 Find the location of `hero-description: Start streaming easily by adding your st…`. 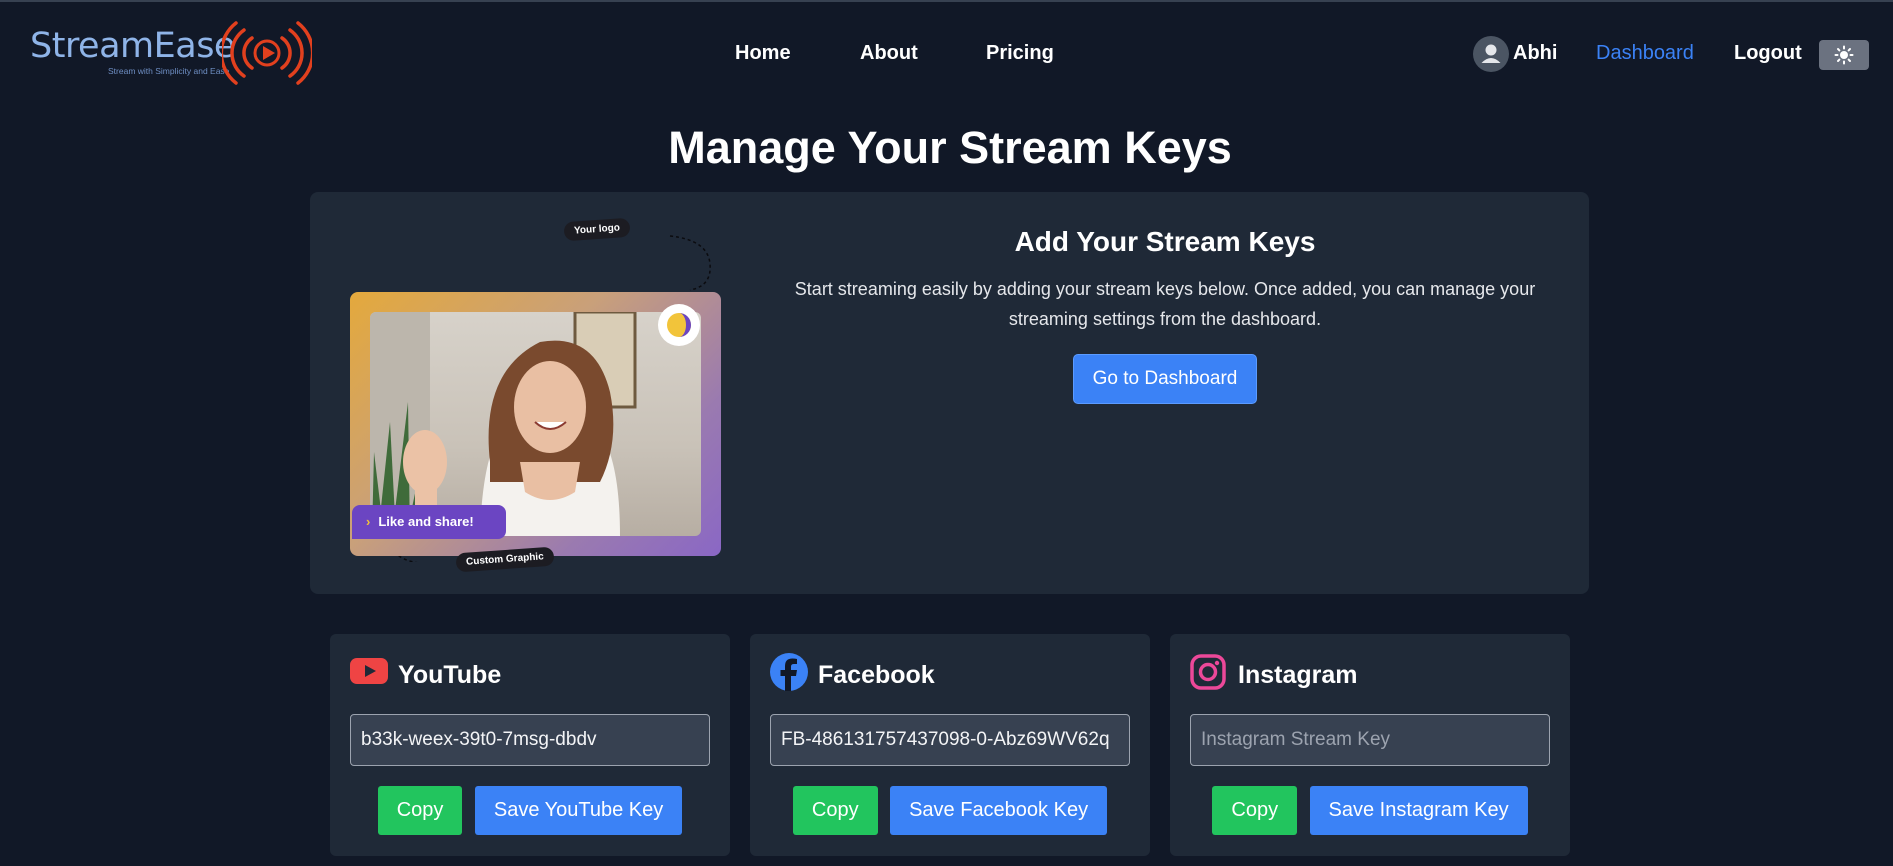

hero-description: Start streaming easily by adding your st… is located at coordinates (1165, 304).